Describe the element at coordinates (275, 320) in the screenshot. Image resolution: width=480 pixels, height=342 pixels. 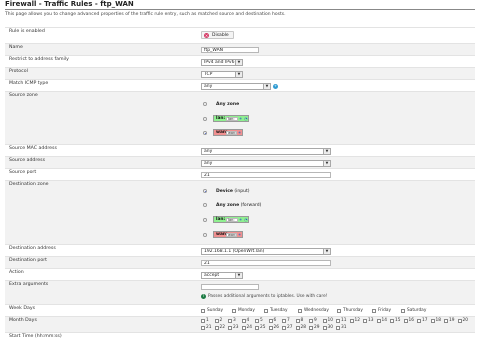
I see `month-day-label: 6` at that location.